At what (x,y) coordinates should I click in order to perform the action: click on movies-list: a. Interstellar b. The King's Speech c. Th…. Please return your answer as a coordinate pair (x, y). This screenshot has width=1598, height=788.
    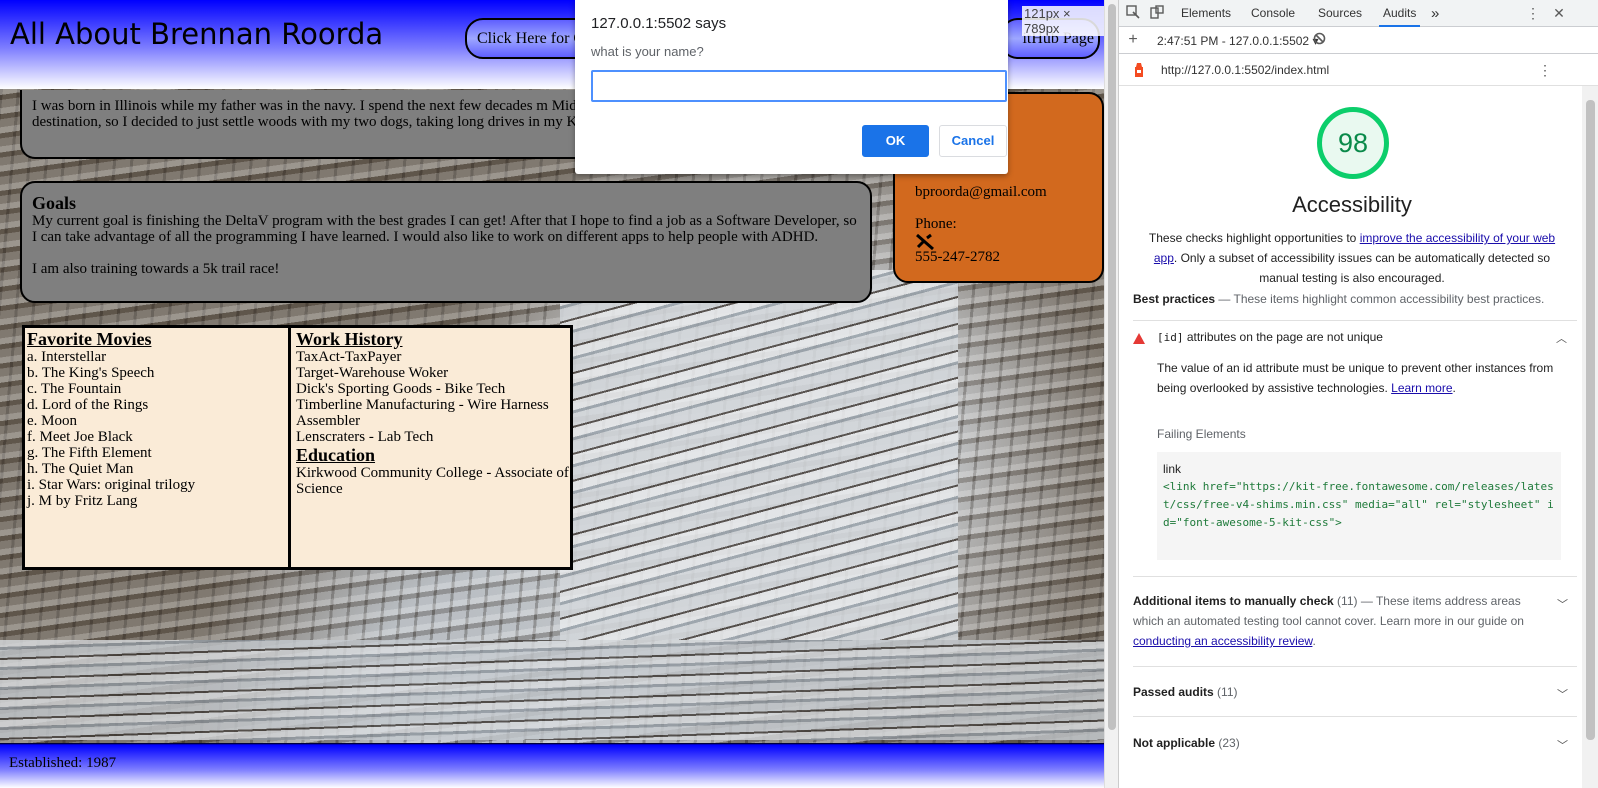
    Looking at the image, I should click on (157, 429).